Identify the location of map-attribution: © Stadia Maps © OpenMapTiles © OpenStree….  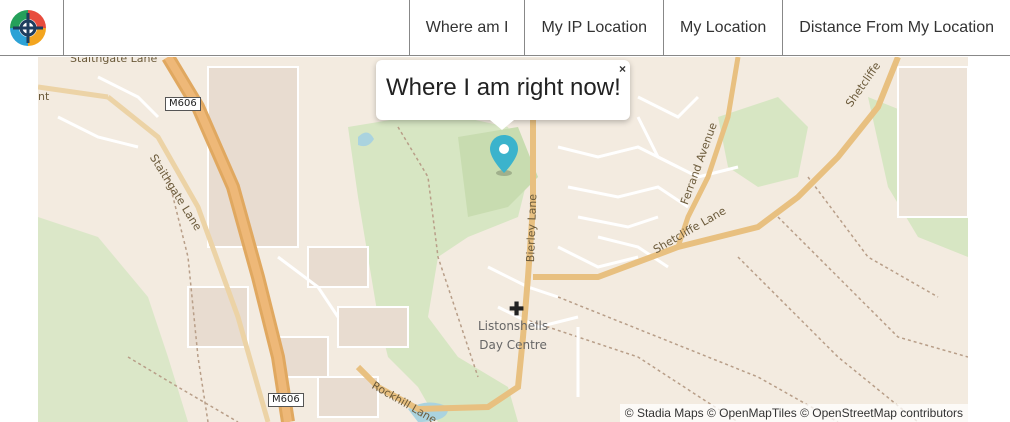
(793, 413).